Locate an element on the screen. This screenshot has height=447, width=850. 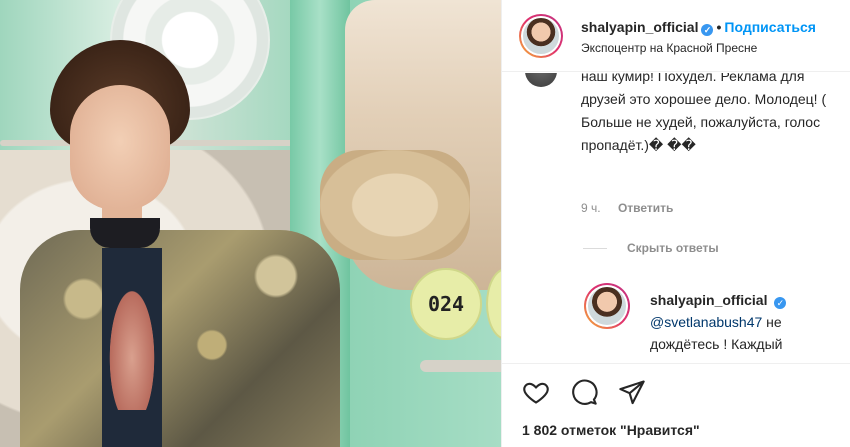
photo-fur-cuff is located at coordinates (395, 205).